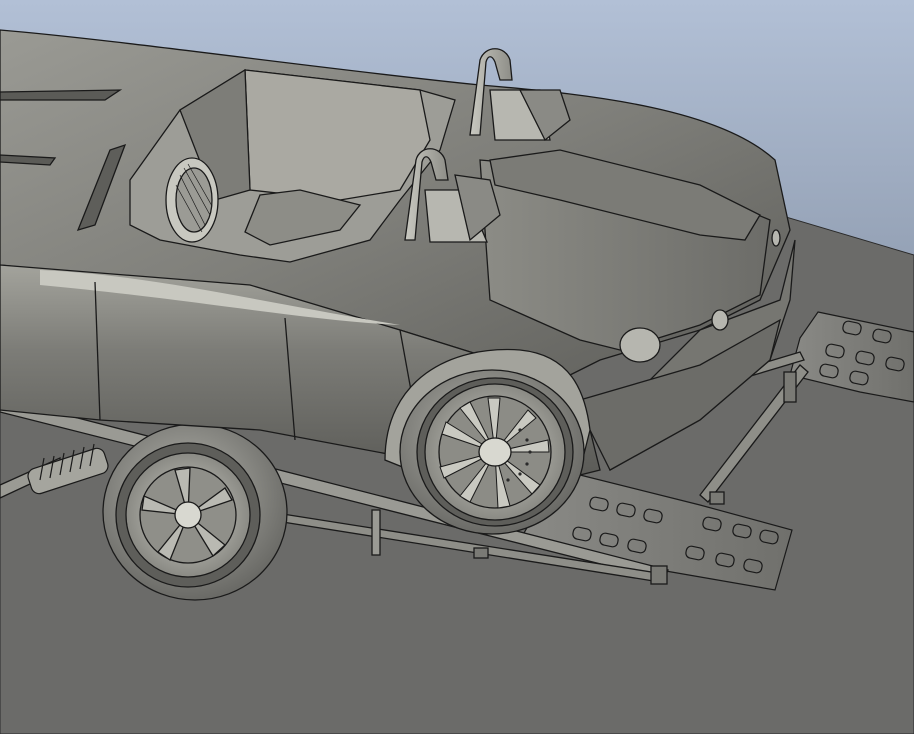  Describe the element at coordinates (195, 512) in the screenshot. I see `trailer-wheel` at that location.